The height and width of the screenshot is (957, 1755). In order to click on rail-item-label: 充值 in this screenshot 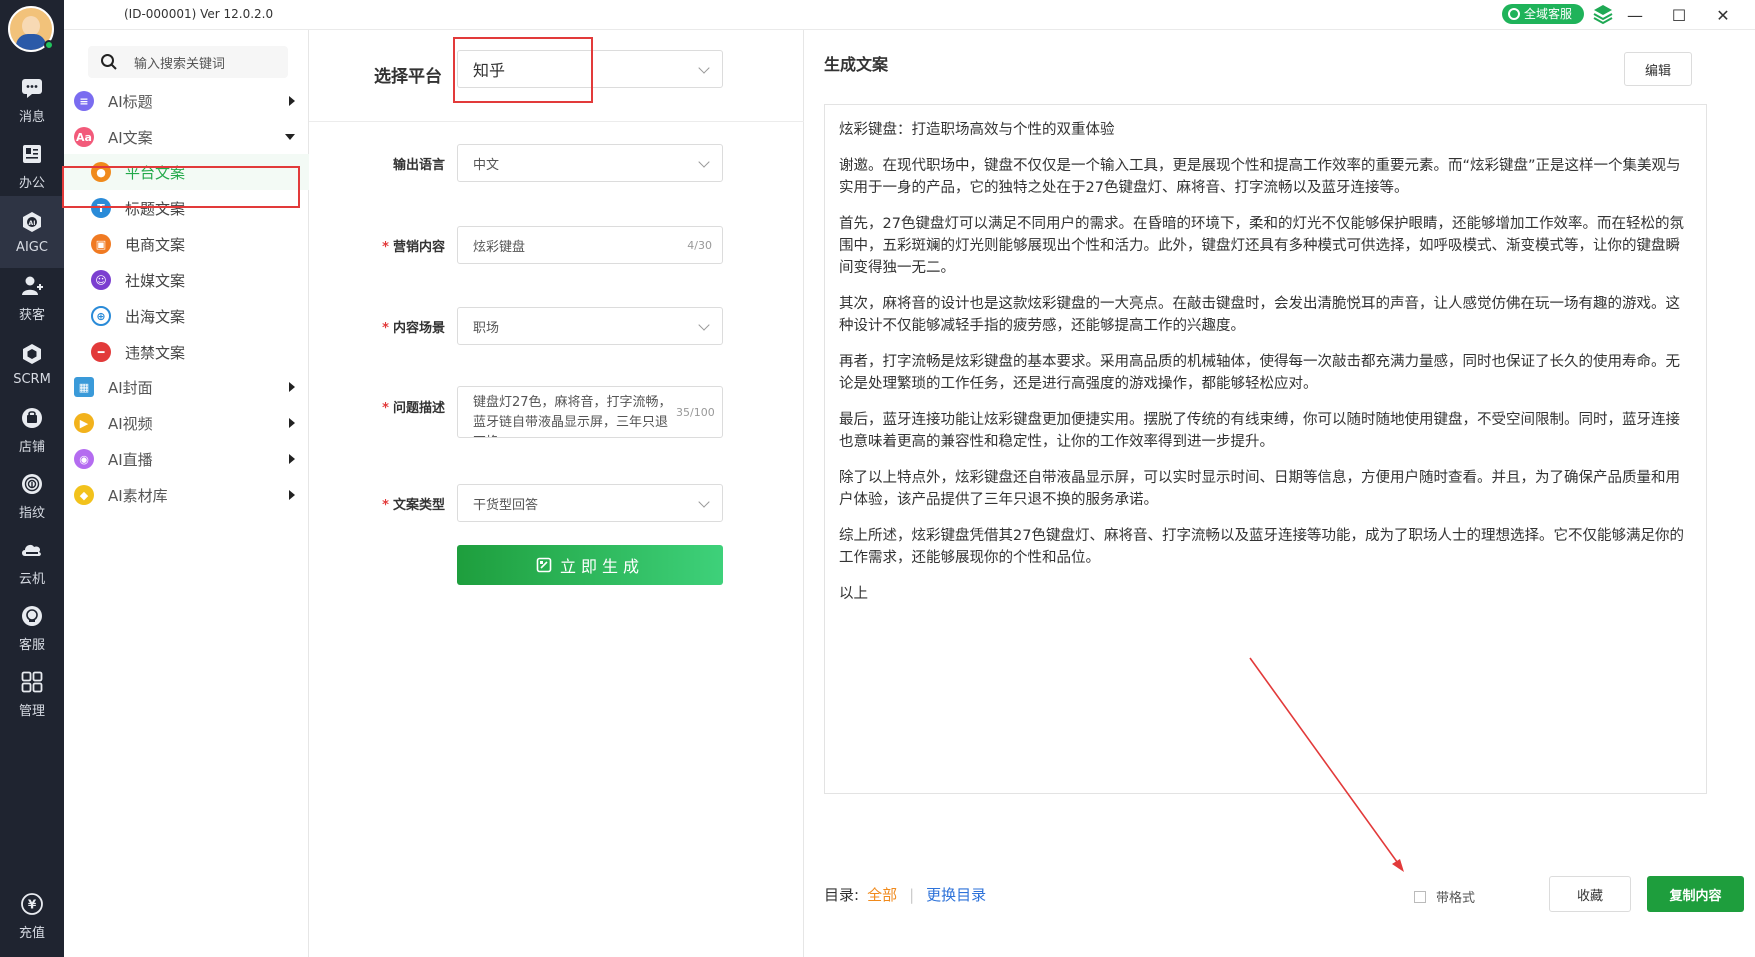, I will do `click(31, 933)`.